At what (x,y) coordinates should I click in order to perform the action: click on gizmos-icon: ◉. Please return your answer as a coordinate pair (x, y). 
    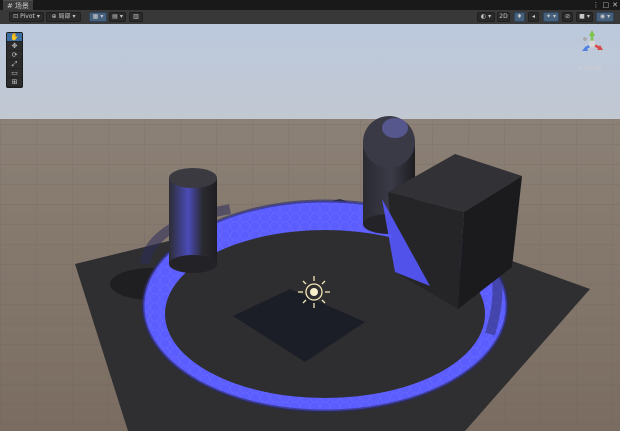
    Looking at the image, I should click on (602, 16).